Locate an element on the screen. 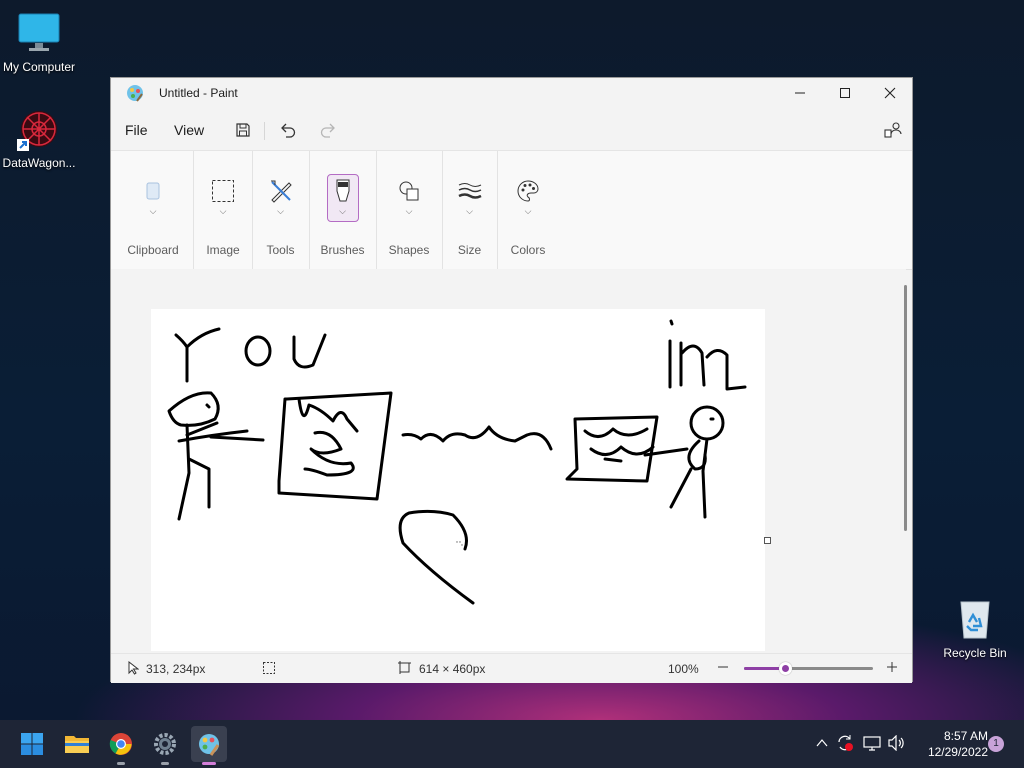  account-icon is located at coordinates (893, 130).